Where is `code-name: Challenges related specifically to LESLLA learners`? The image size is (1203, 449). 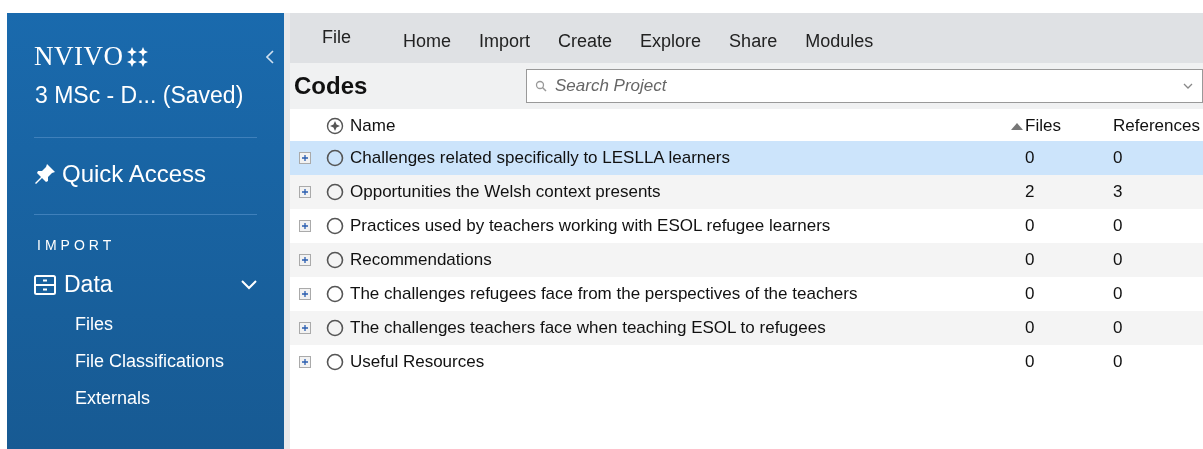
code-name: Challenges related specifically to LESLLA learners is located at coordinates (540, 158).